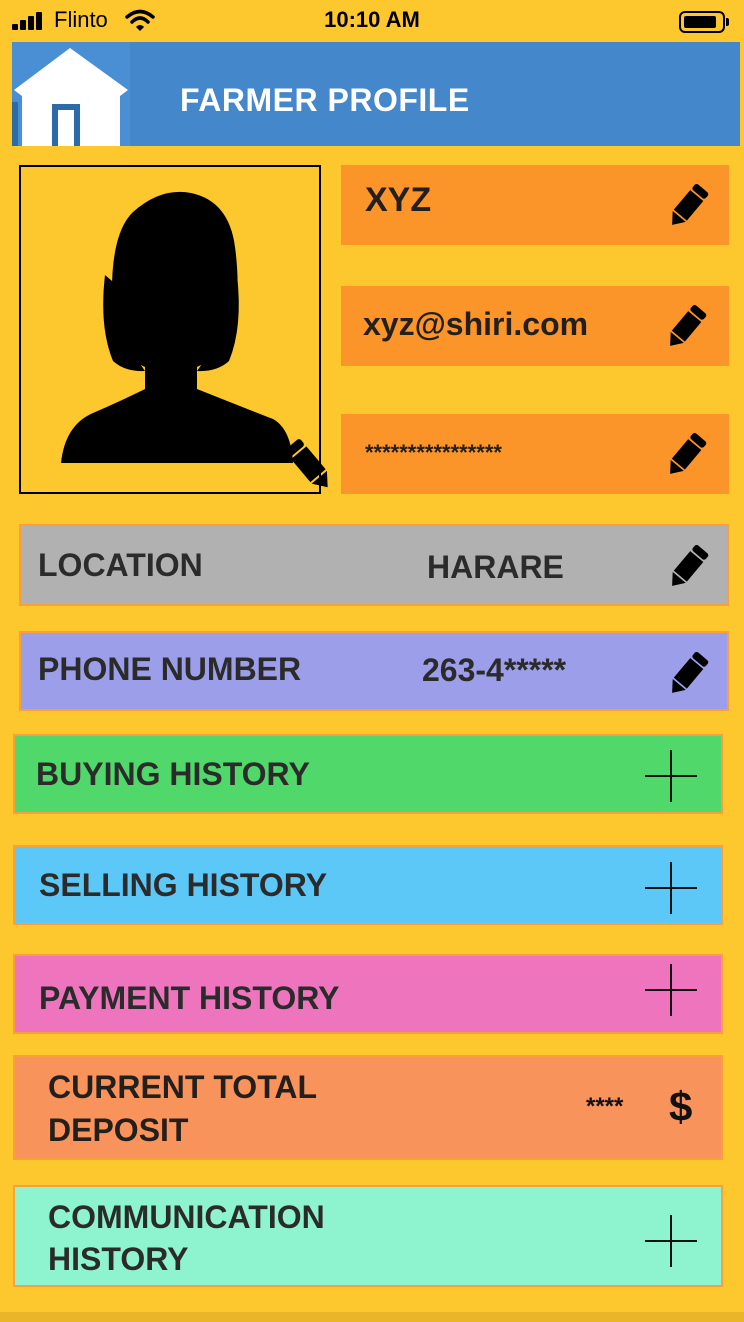 The image size is (744, 1322). I want to click on location-row: LOCATION HARARE, so click(374, 565).